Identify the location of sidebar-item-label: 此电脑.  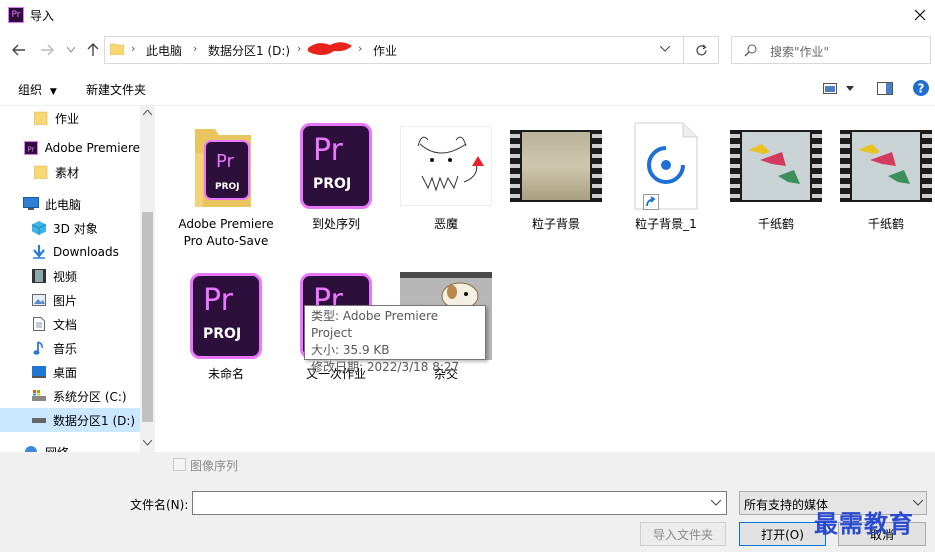
(63, 204).